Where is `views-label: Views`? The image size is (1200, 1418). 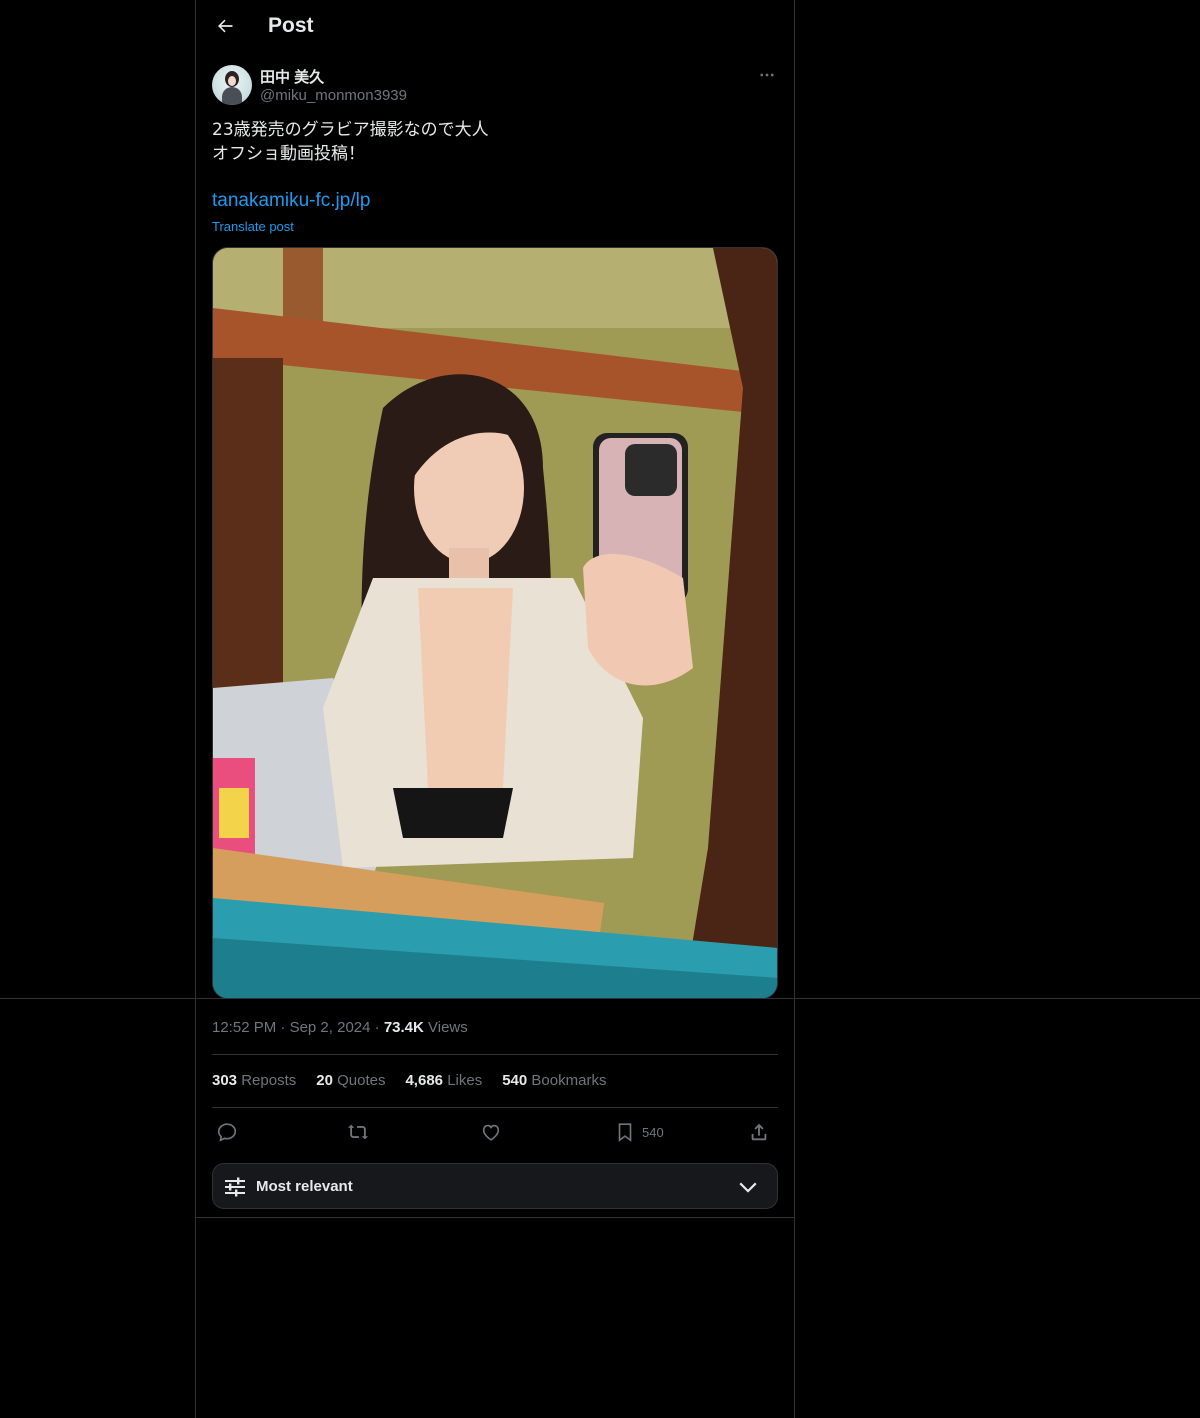
views-label: Views is located at coordinates (448, 1027).